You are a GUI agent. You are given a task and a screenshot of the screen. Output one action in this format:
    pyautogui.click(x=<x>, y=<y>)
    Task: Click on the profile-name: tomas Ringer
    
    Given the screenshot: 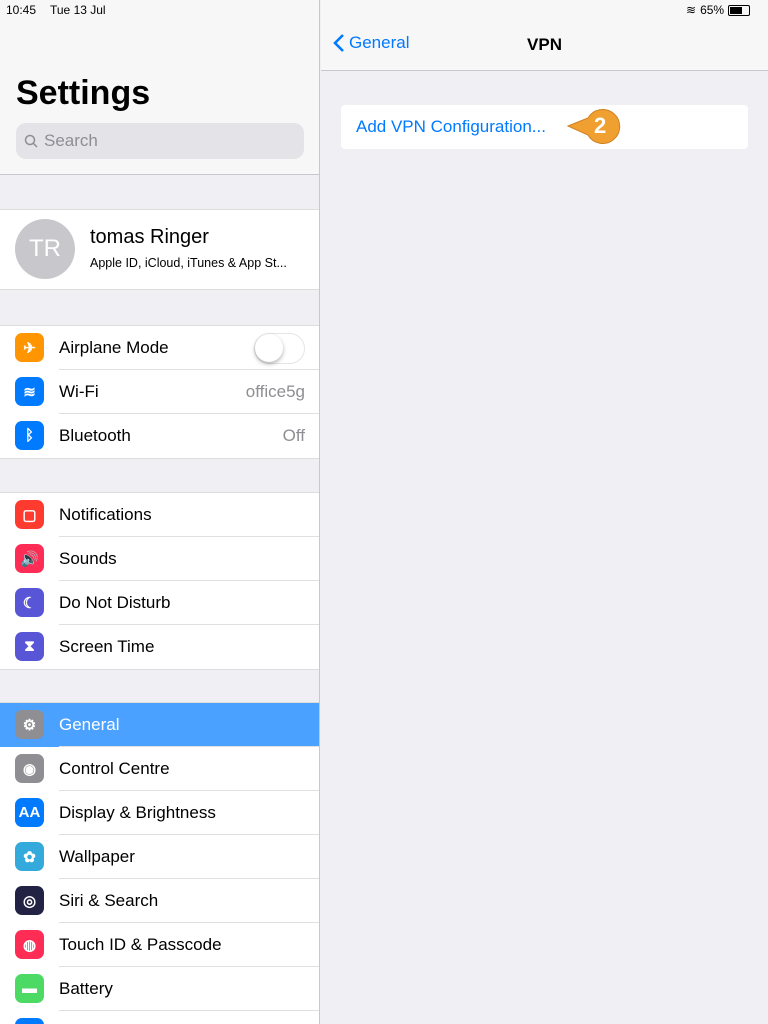 What is the action you would take?
    pyautogui.click(x=149, y=237)
    